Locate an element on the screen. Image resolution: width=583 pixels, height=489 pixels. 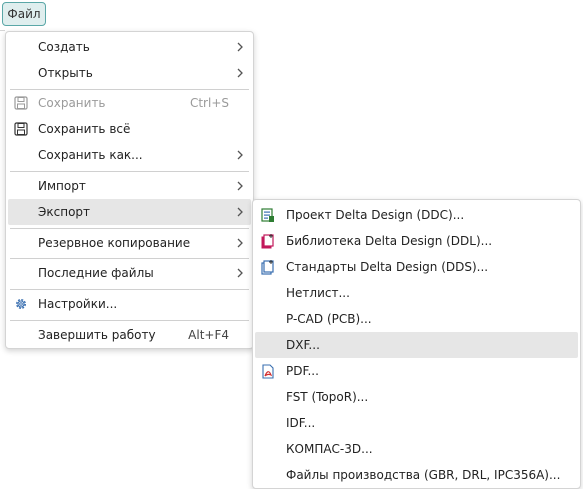
menu-item-label: Резервное копирование is located at coordinates (114, 243).